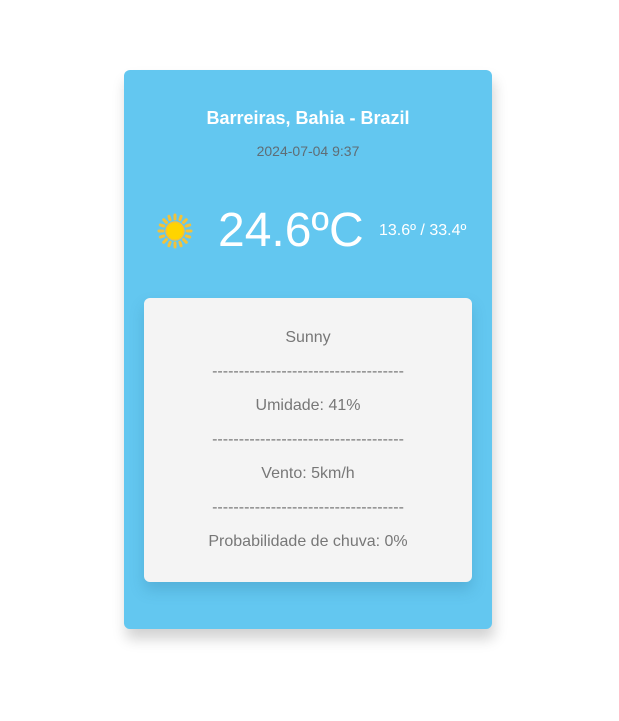 This screenshot has height=721, width=619. I want to click on datetime: 2024-07-04 9:37, so click(308, 151).